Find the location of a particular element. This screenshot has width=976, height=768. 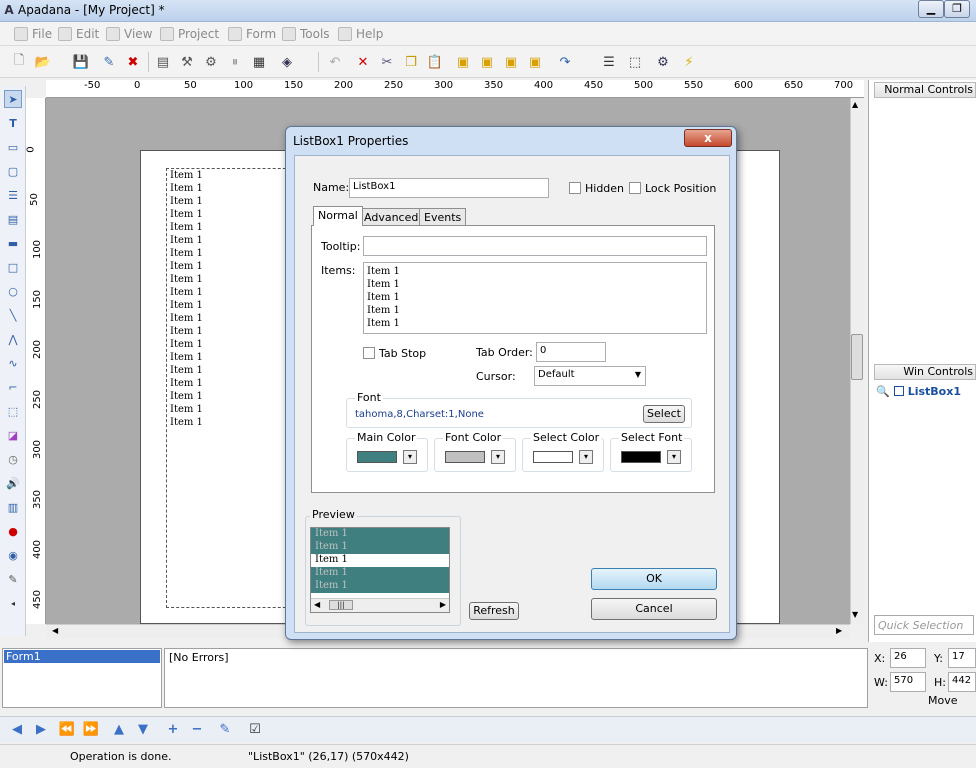

menu-tools: Tools is located at coordinates (306, 34).